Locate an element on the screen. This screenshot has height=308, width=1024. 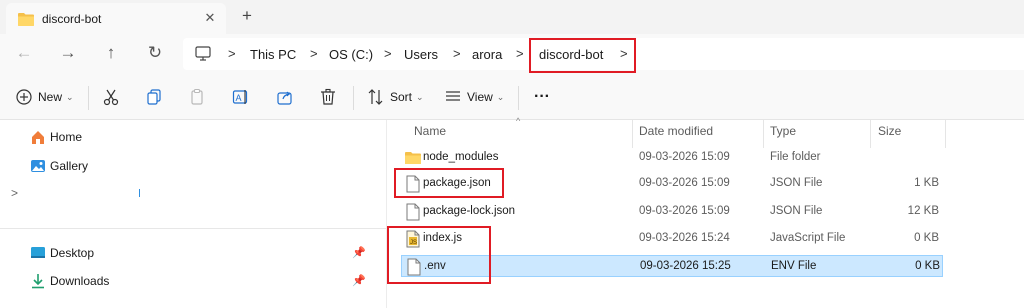
breadcrumb-this-pc: This PC is located at coordinates (273, 54).